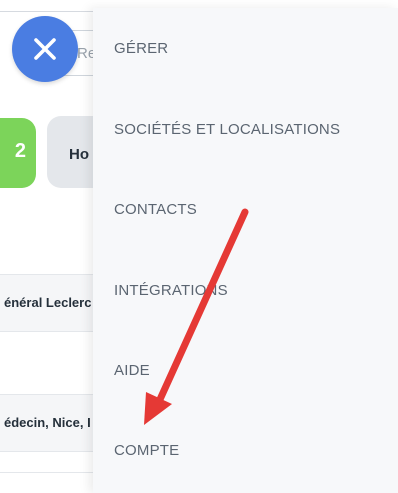 The height and width of the screenshot is (493, 398). What do you see at coordinates (141, 48) in the screenshot?
I see `menu-item-gerer: GÉRER` at bounding box center [141, 48].